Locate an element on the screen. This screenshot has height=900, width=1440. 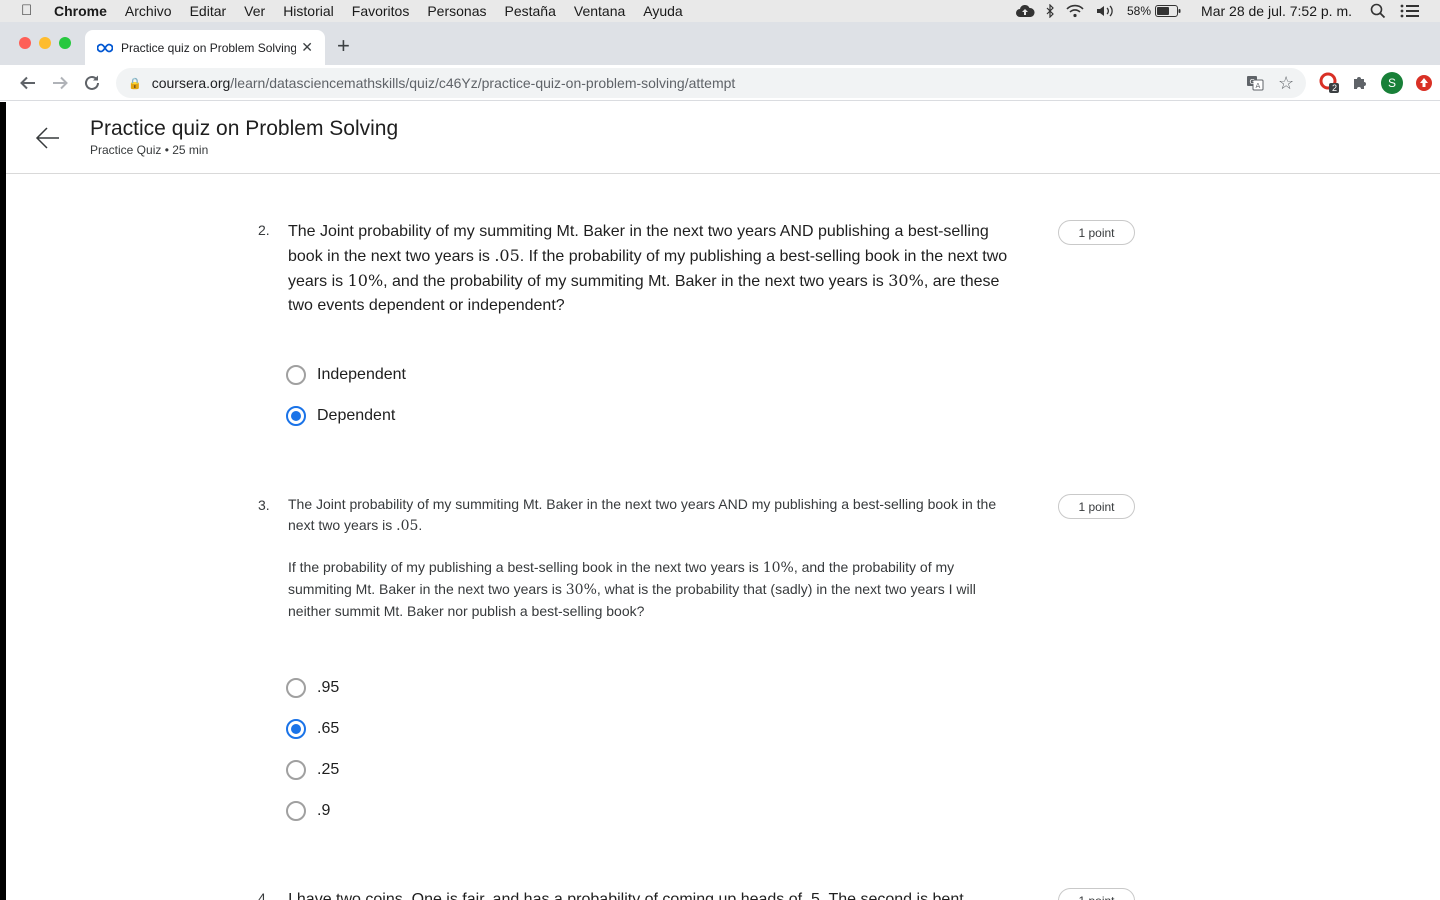
battery-percent: 58% is located at coordinates (1139, 11).